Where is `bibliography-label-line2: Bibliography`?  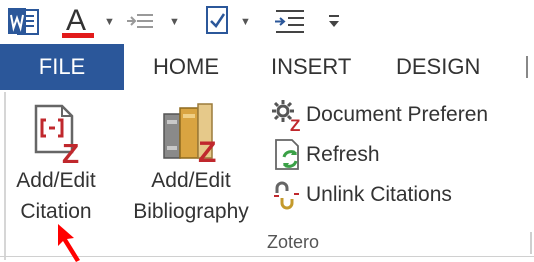
bibliography-label-line2: Bibliography is located at coordinates (191, 211).